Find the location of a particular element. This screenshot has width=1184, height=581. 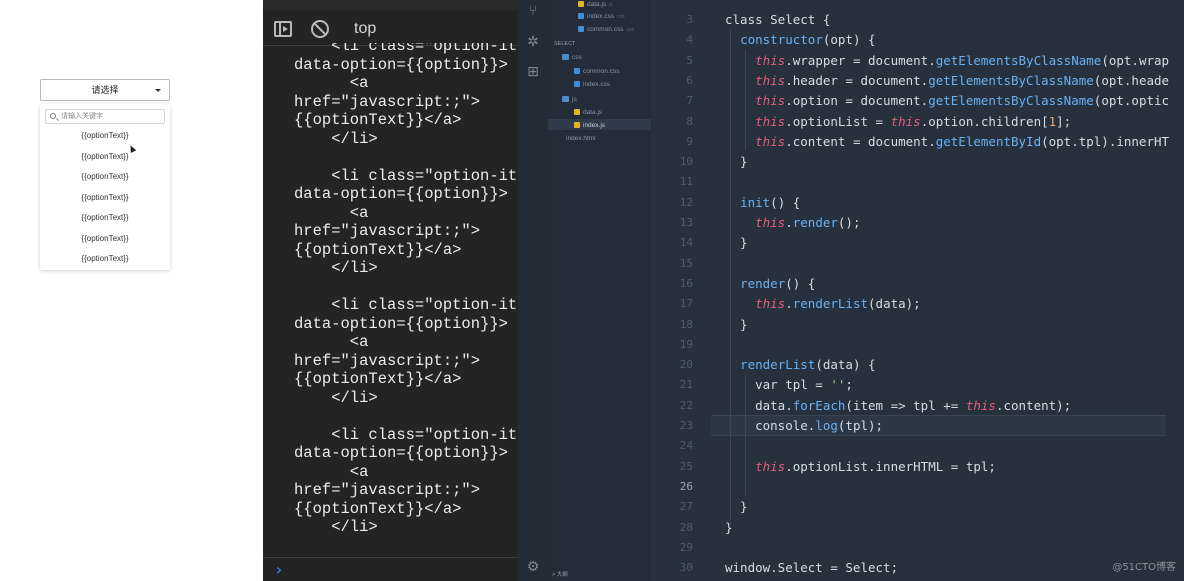

prompt-chevron-icon: › is located at coordinates (279, 569).